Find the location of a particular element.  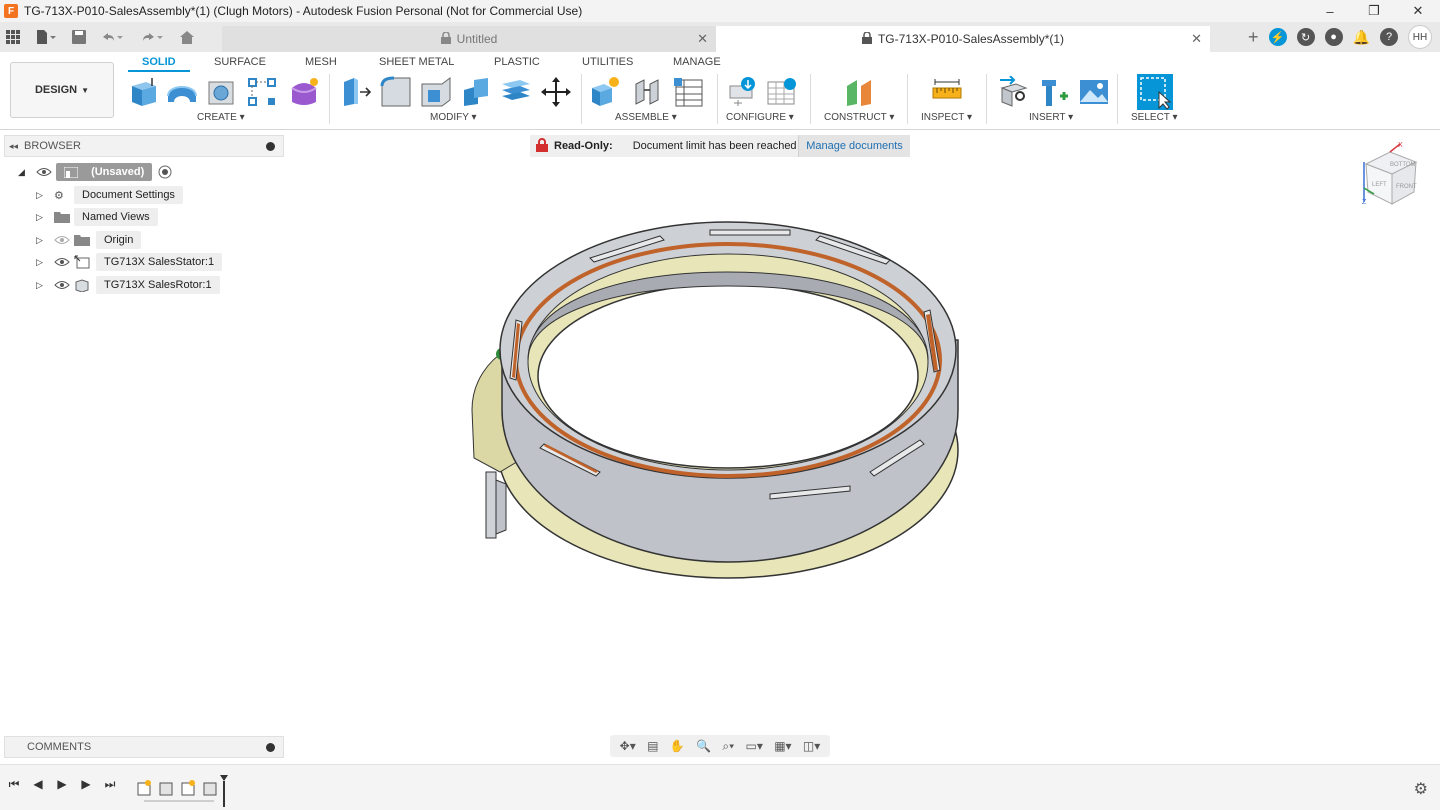

hole-icon is located at coordinates (222, 92).